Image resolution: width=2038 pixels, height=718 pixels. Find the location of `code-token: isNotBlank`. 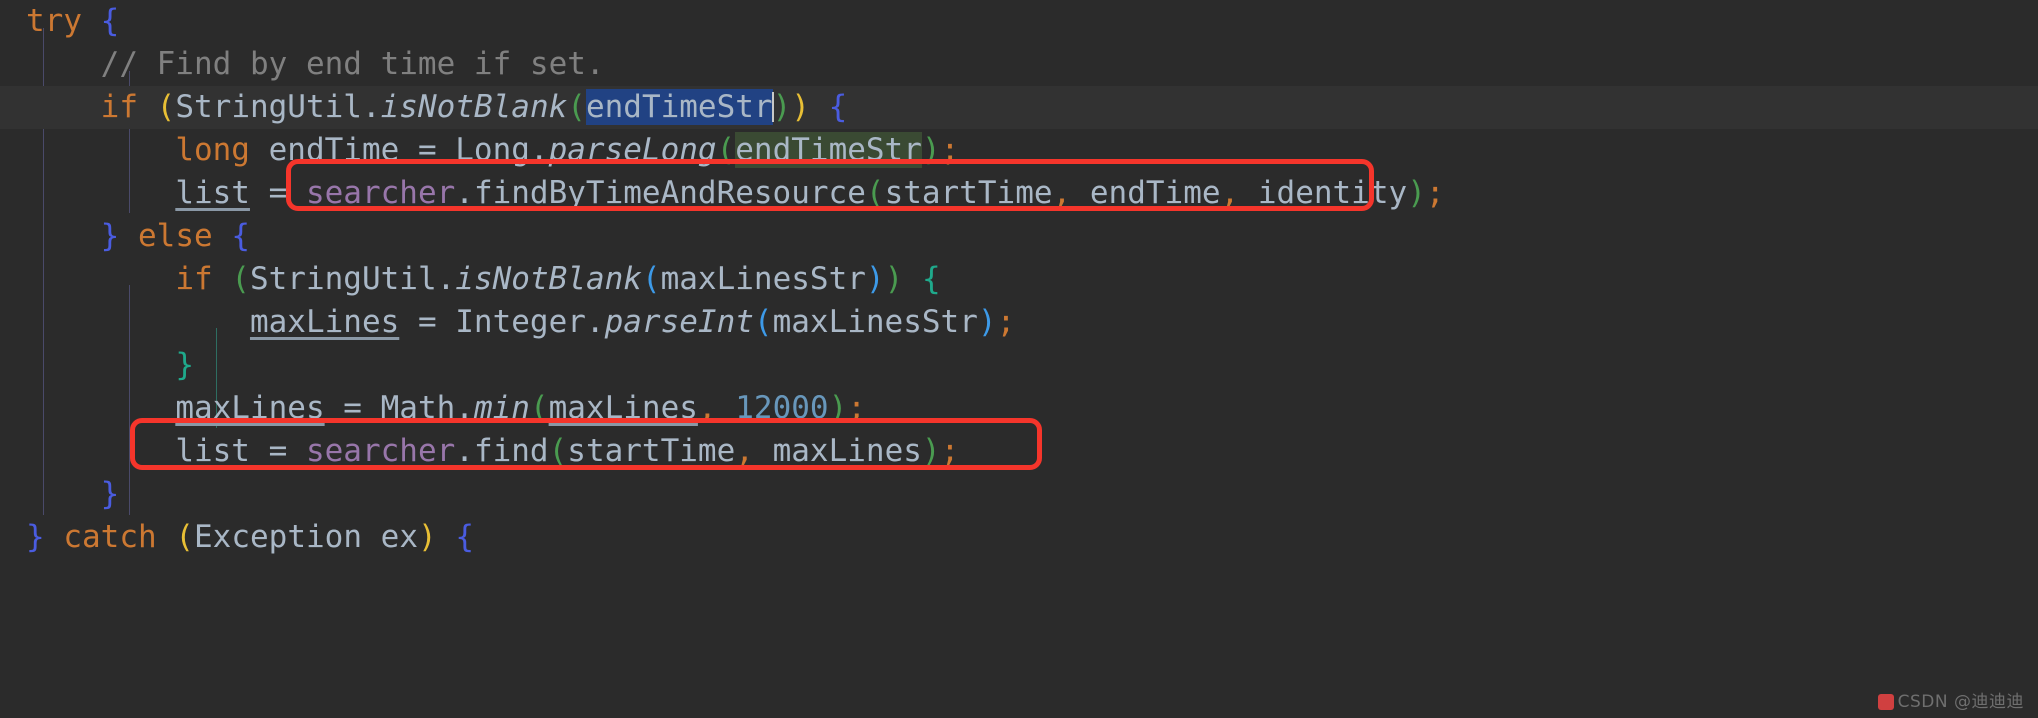

code-token: isNotBlank is located at coordinates (548, 279).